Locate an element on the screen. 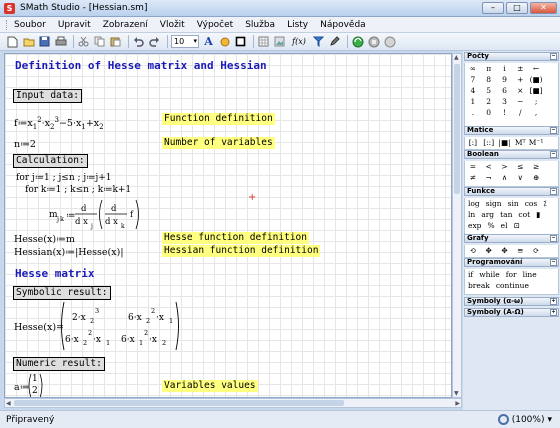 The height and width of the screenshot is (428, 560). expand-icon: + is located at coordinates (553, 312).